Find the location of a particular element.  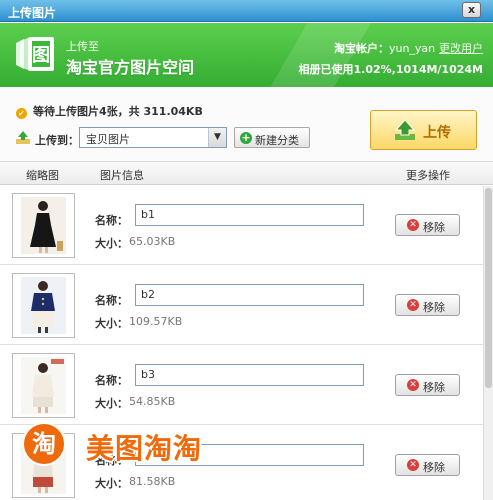

size-value: 54.85KB is located at coordinates (152, 401).